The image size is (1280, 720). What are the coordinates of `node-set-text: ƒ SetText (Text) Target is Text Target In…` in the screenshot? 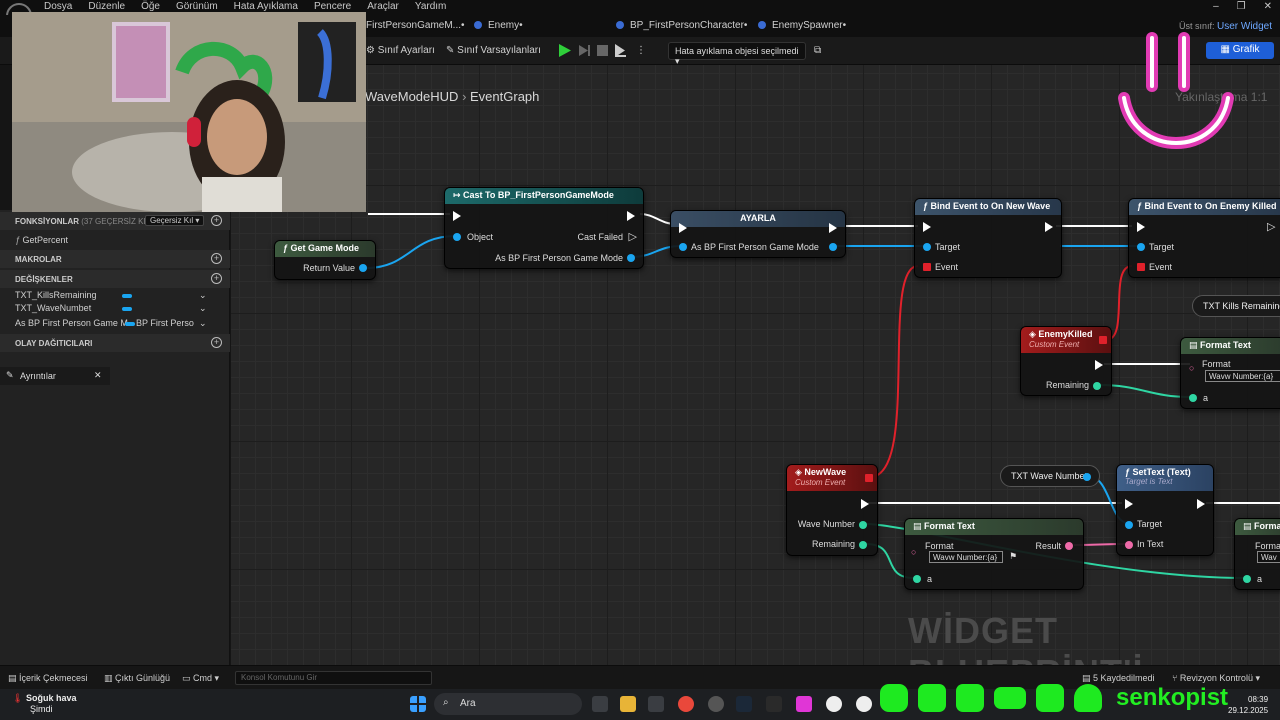 It's located at (1165, 510).